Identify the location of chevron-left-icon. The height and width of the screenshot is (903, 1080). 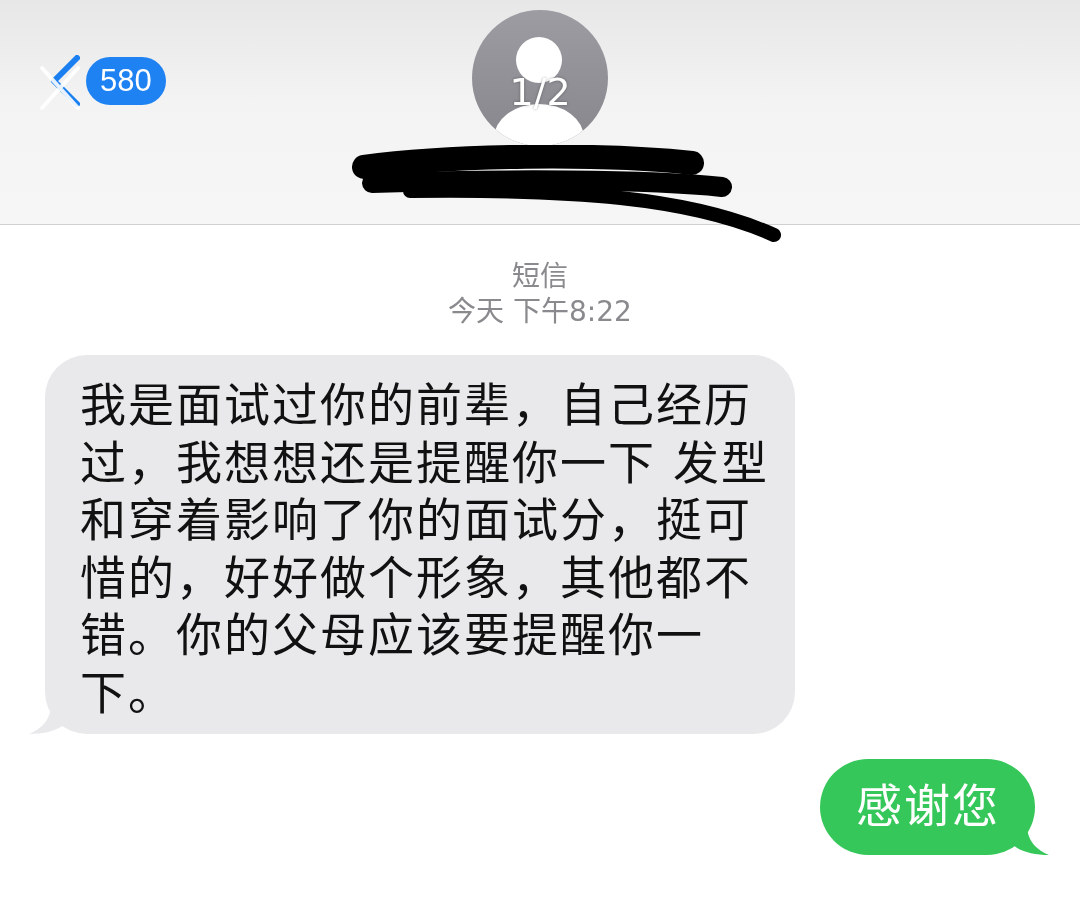
(65, 81).